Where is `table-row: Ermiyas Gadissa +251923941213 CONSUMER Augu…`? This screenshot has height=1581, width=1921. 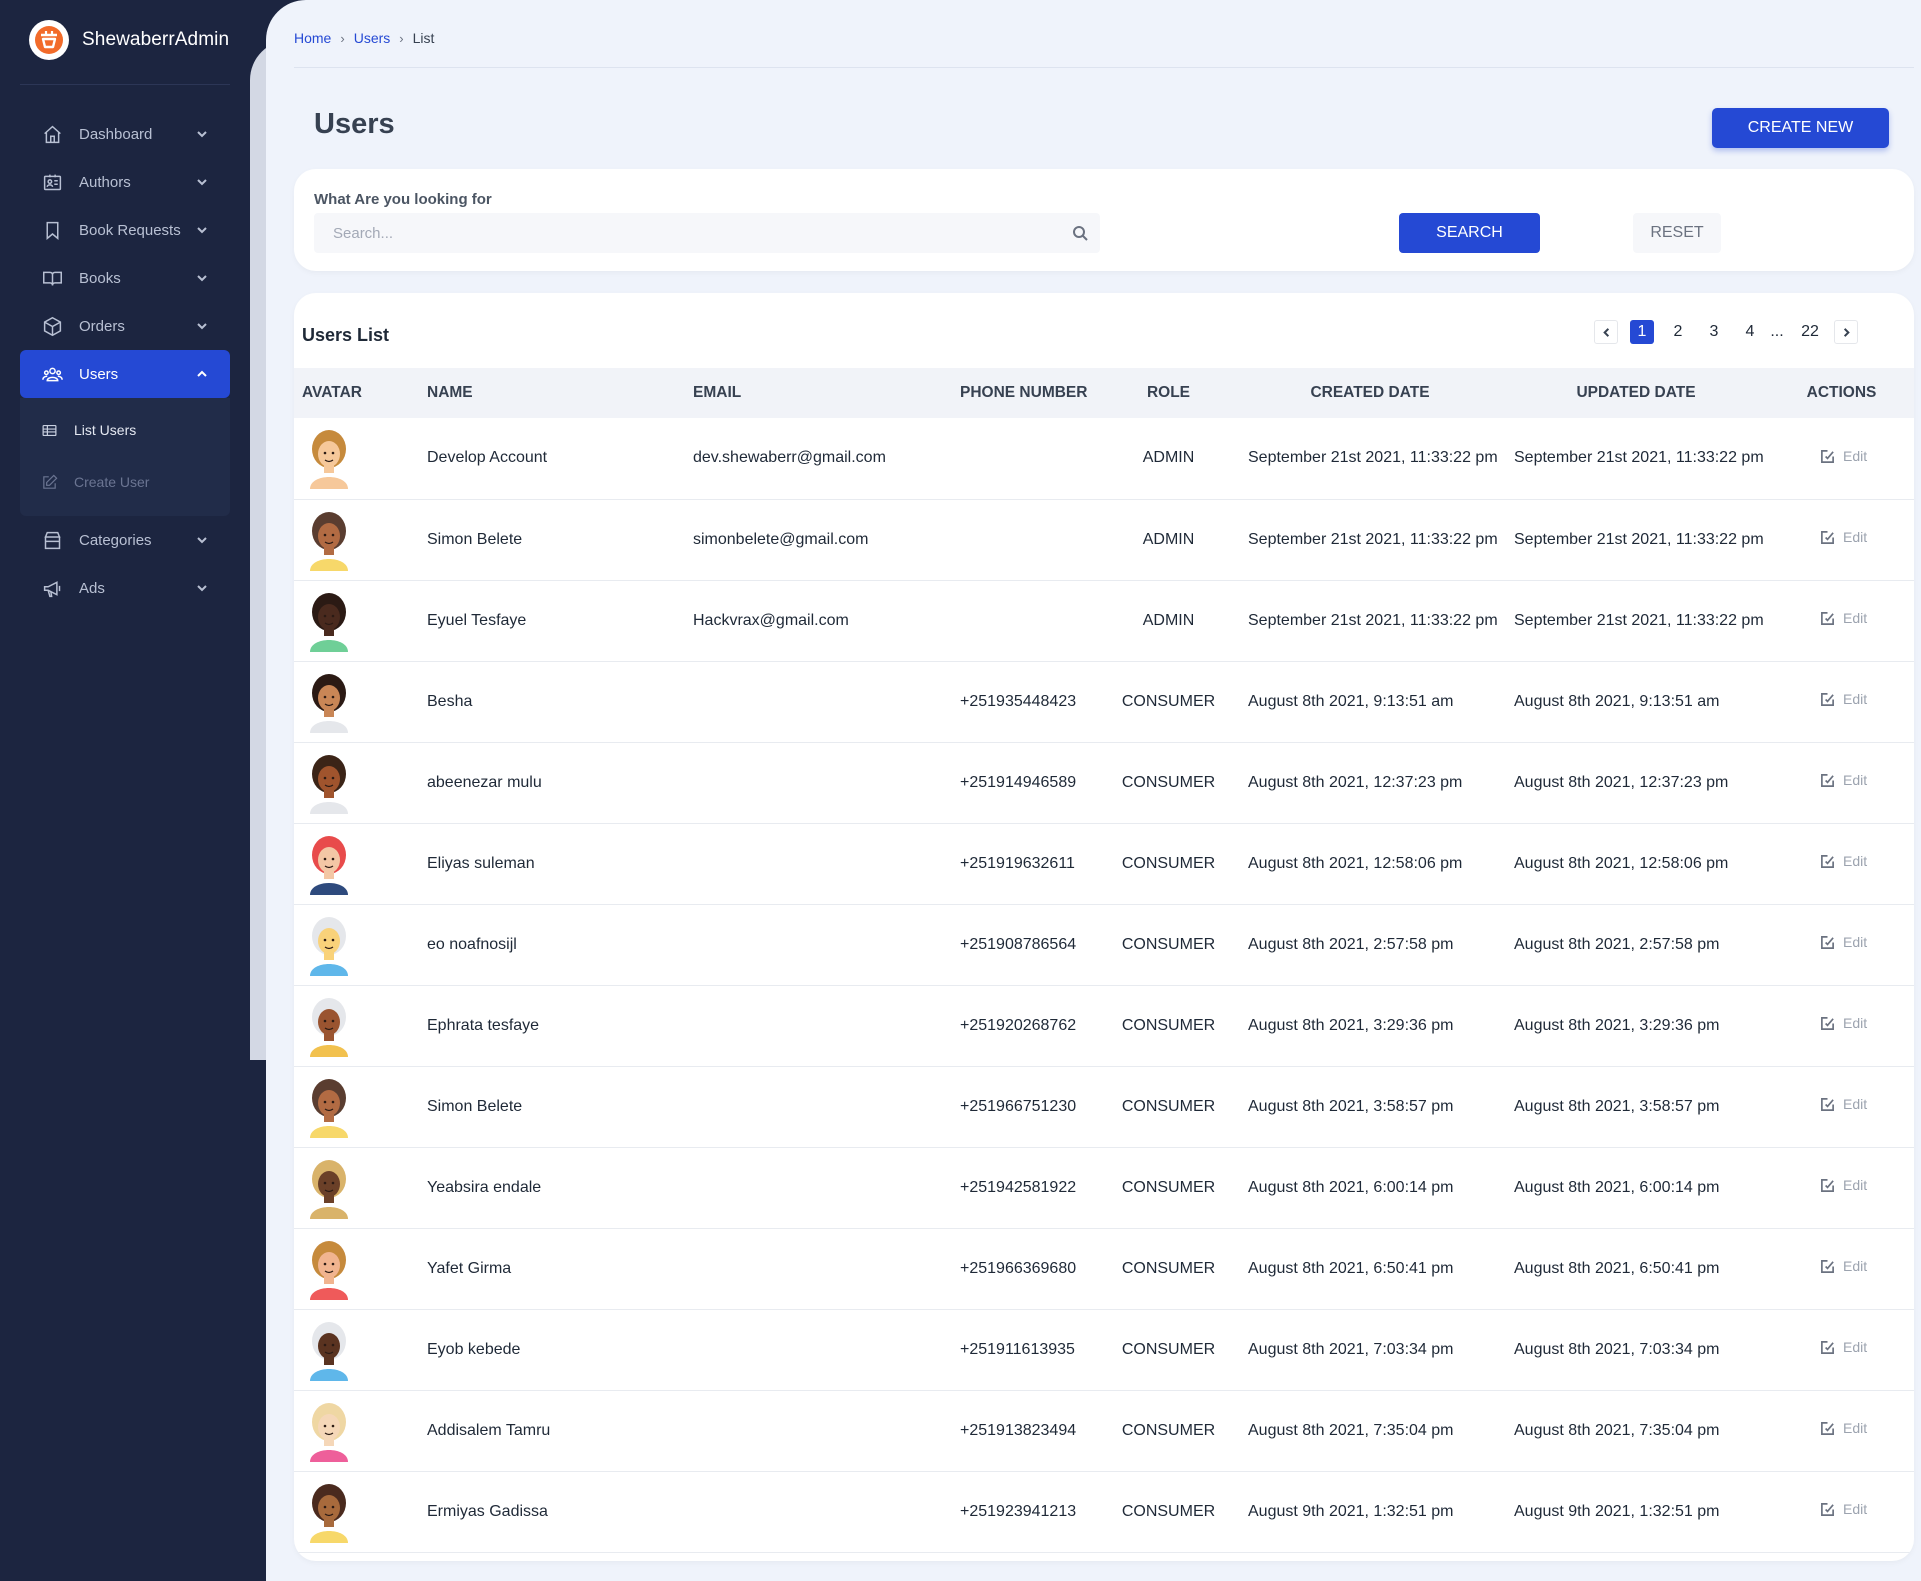 table-row: Ermiyas Gadissa +251923941213 CONSUMER Augu… is located at coordinates (1104, 1512).